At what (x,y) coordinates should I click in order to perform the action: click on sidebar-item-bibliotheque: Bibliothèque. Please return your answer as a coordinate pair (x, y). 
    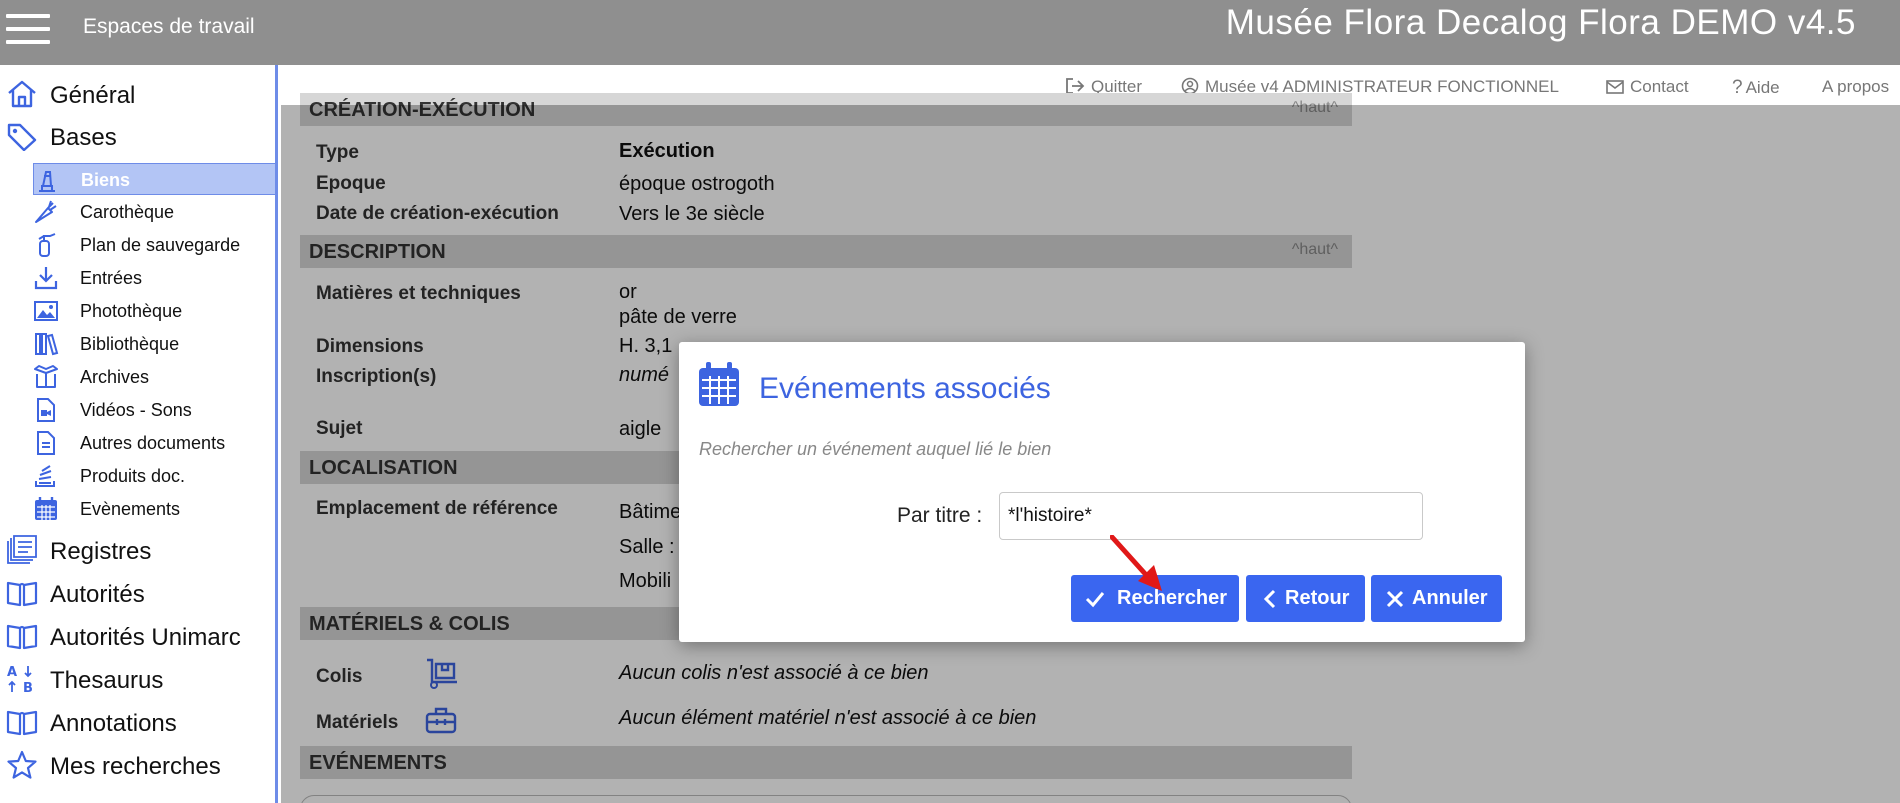
    Looking at the image, I should click on (154, 344).